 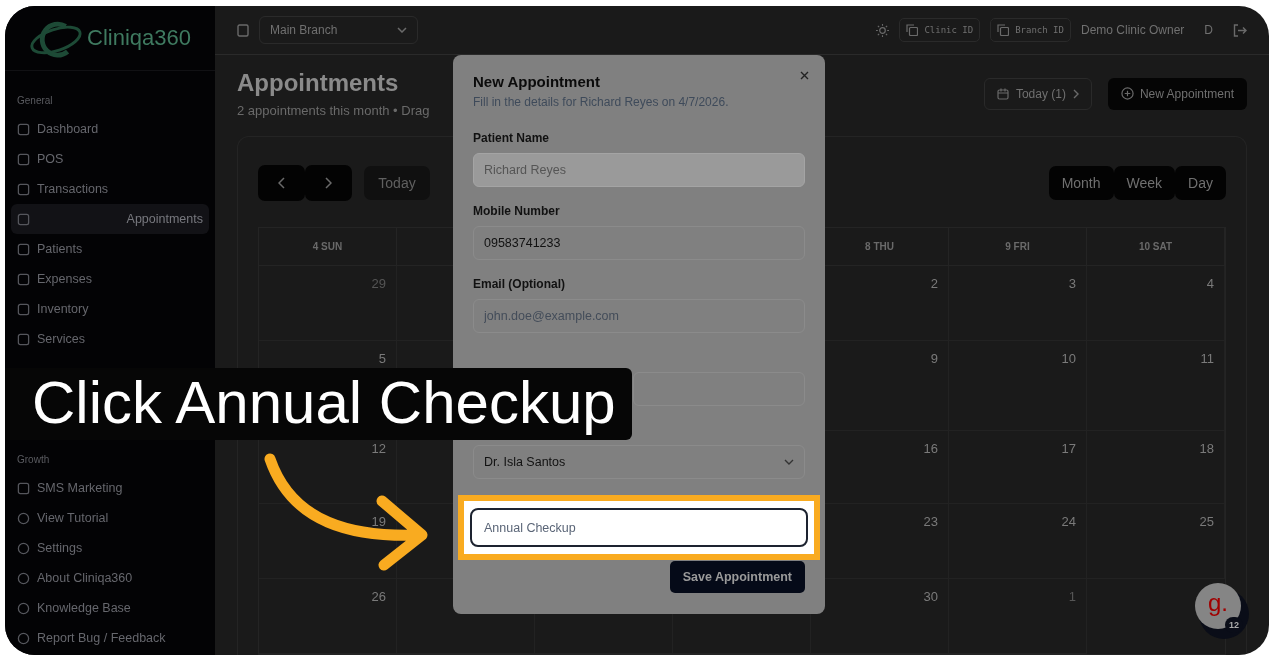 What do you see at coordinates (1018, 386) in the screenshot?
I see `day-cell: 10` at bounding box center [1018, 386].